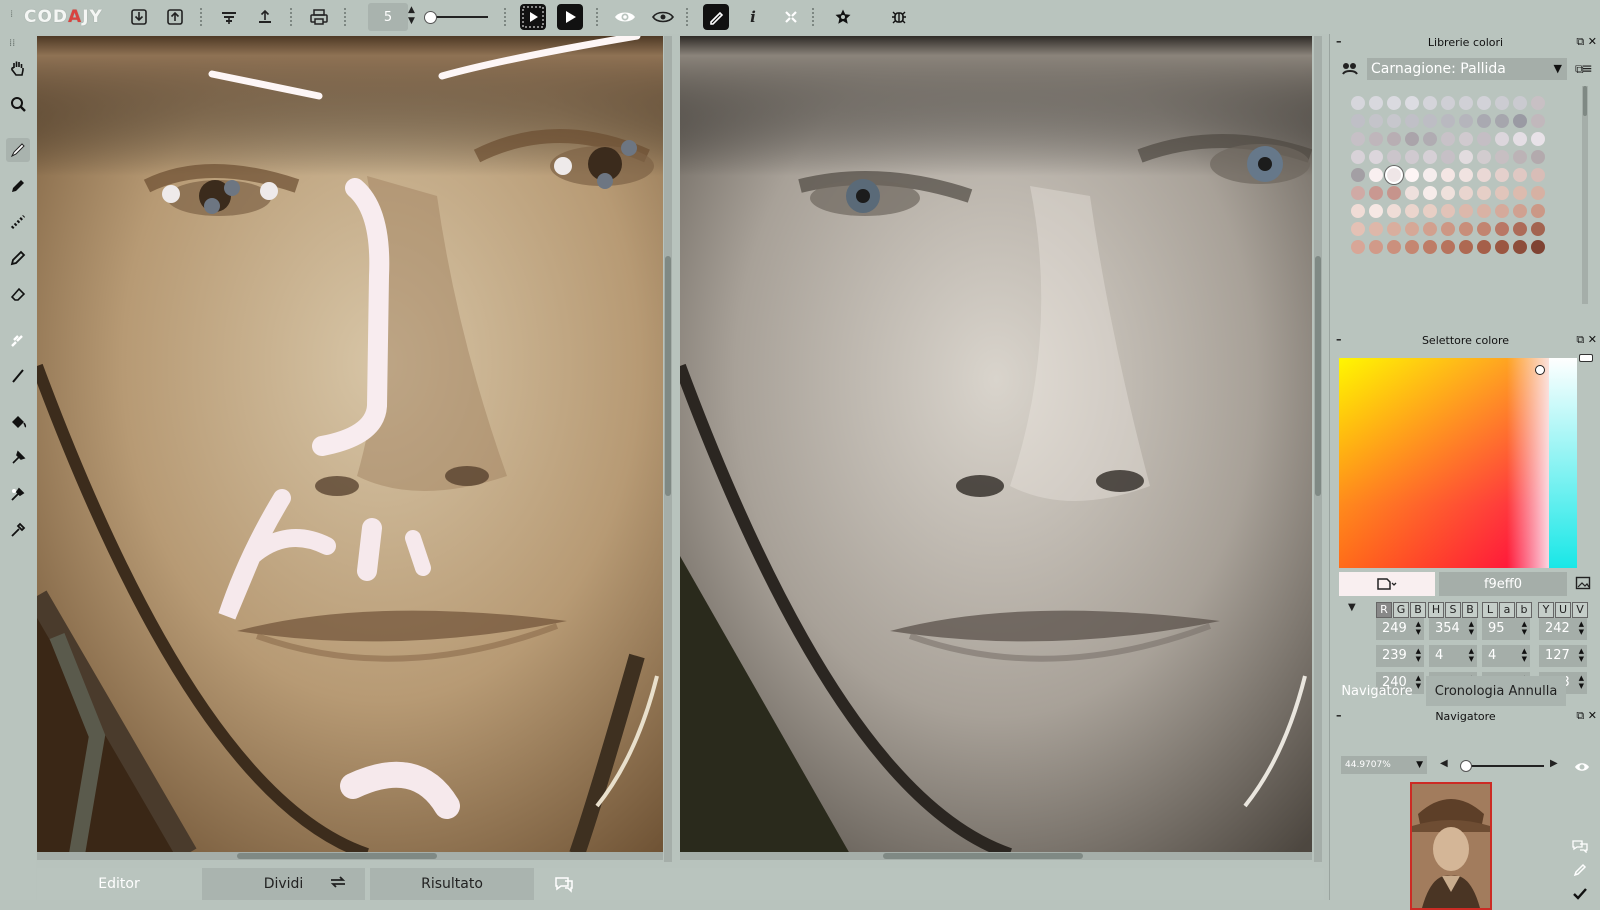  What do you see at coordinates (1444, 463) in the screenshot?
I see `saturation-value-field` at bounding box center [1444, 463].